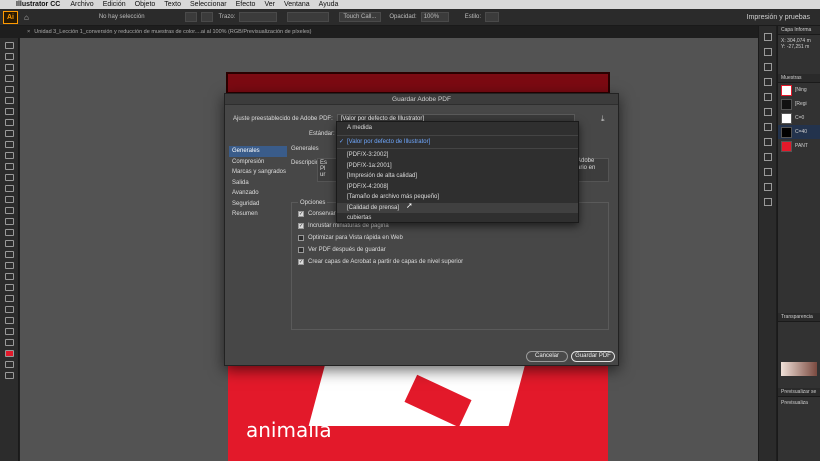  What do you see at coordinates (9, 188) in the screenshot?
I see `scale-tool-icon` at bounding box center [9, 188].